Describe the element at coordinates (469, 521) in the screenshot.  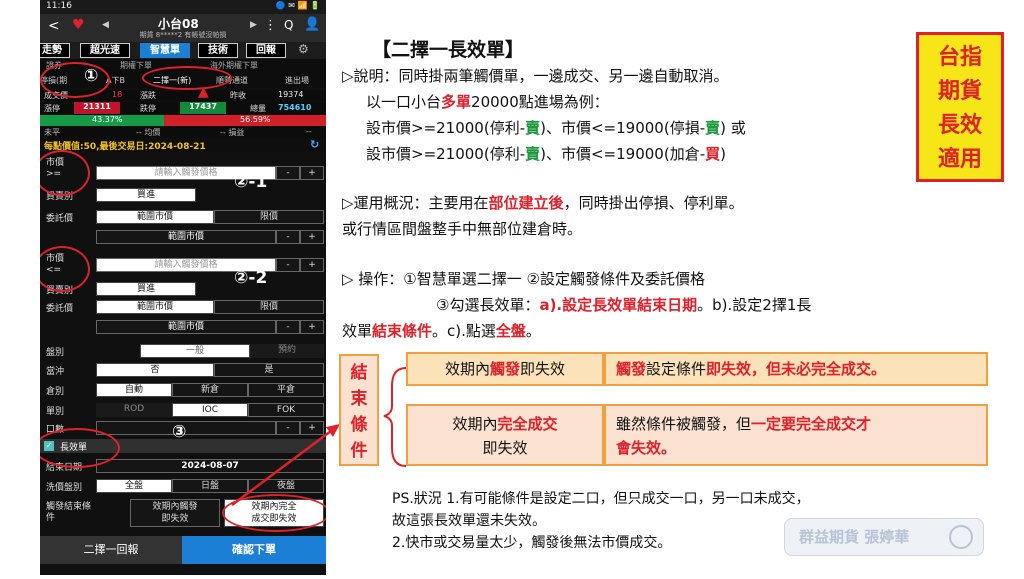
I see `ps-line-2: 故這張長效單還未失效。` at that location.